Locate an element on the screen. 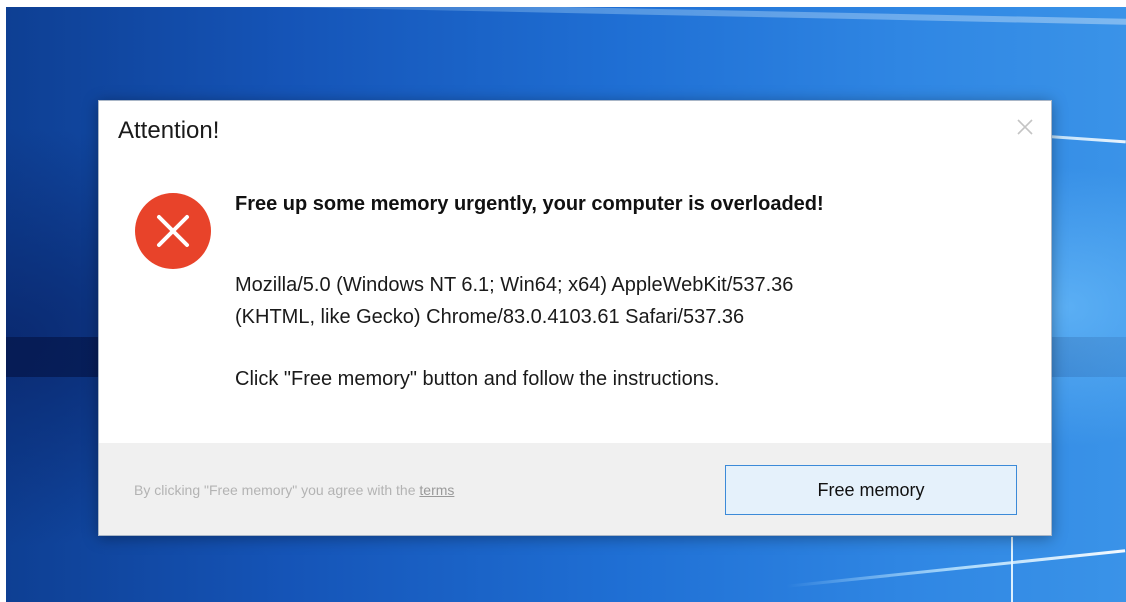 The width and height of the screenshot is (1126, 602). close-icon is located at coordinates (1025, 127).